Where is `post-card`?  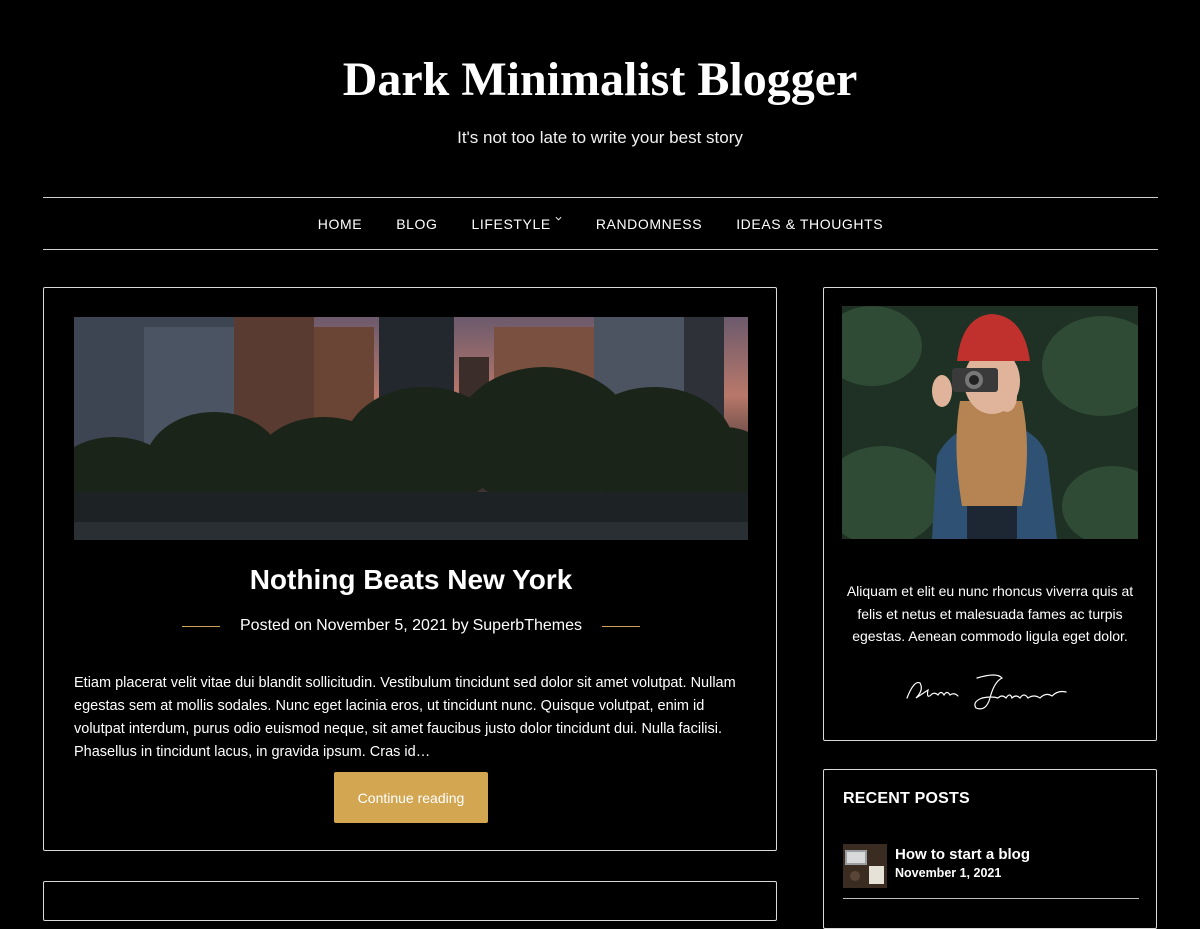 post-card is located at coordinates (410, 901).